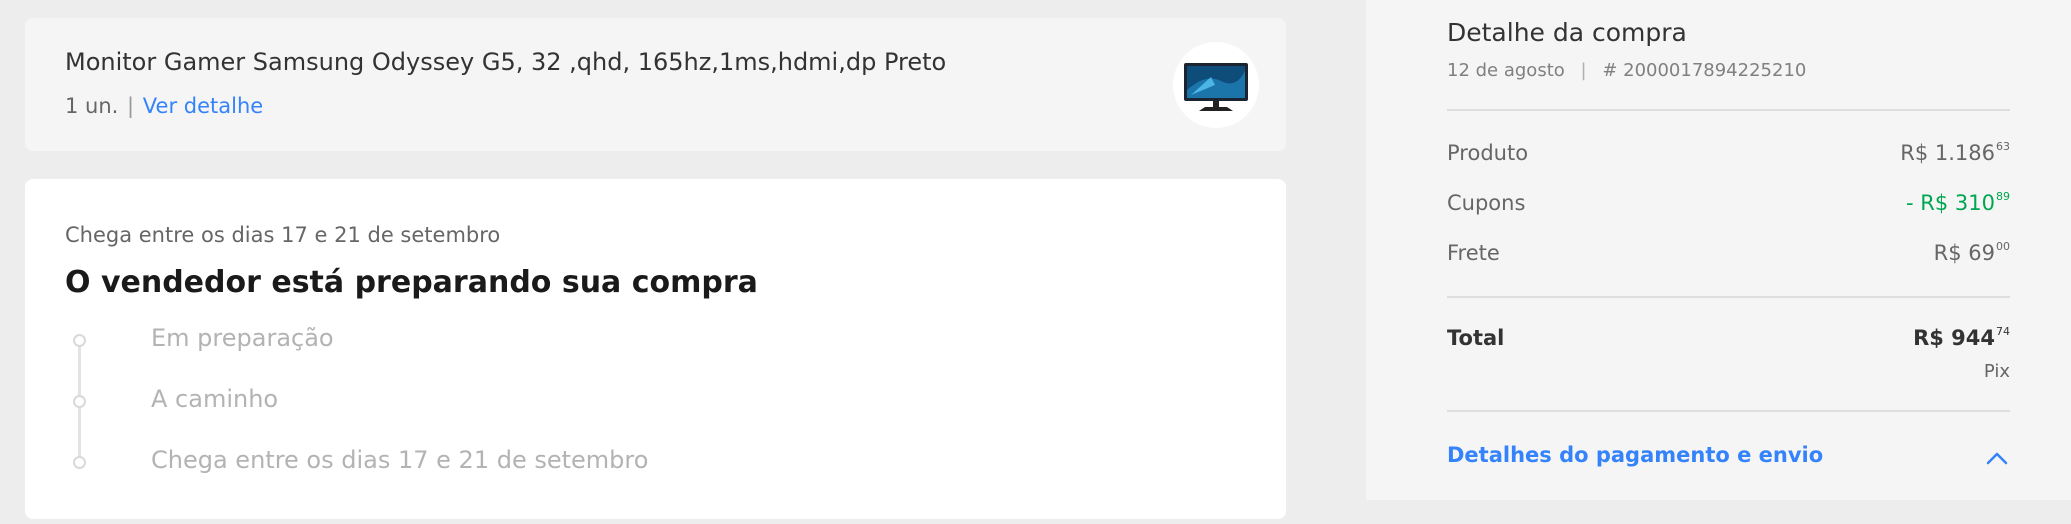 This screenshot has width=2071, height=524. I want to click on shipping-row-value: R$ 6900, so click(1971, 252).